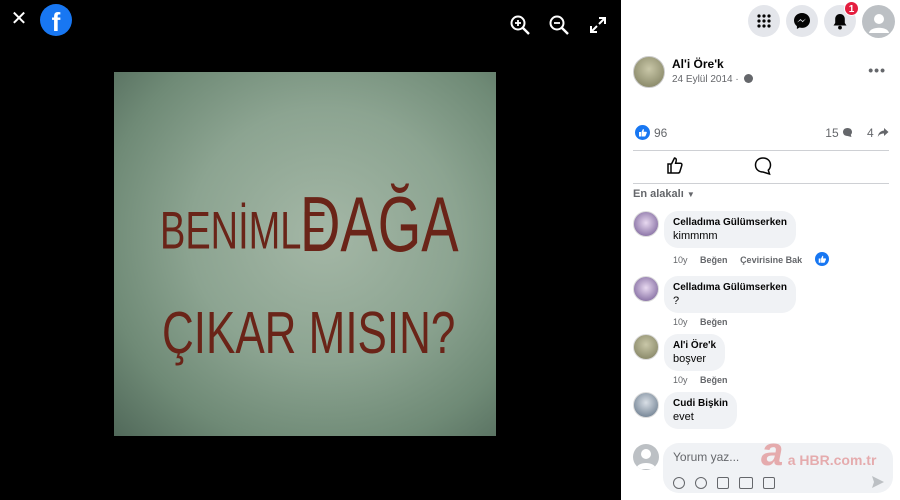 This screenshot has height=500, width=900. Describe the element at coordinates (877, 70) in the screenshot. I see `more-options-icon: •••` at that location.